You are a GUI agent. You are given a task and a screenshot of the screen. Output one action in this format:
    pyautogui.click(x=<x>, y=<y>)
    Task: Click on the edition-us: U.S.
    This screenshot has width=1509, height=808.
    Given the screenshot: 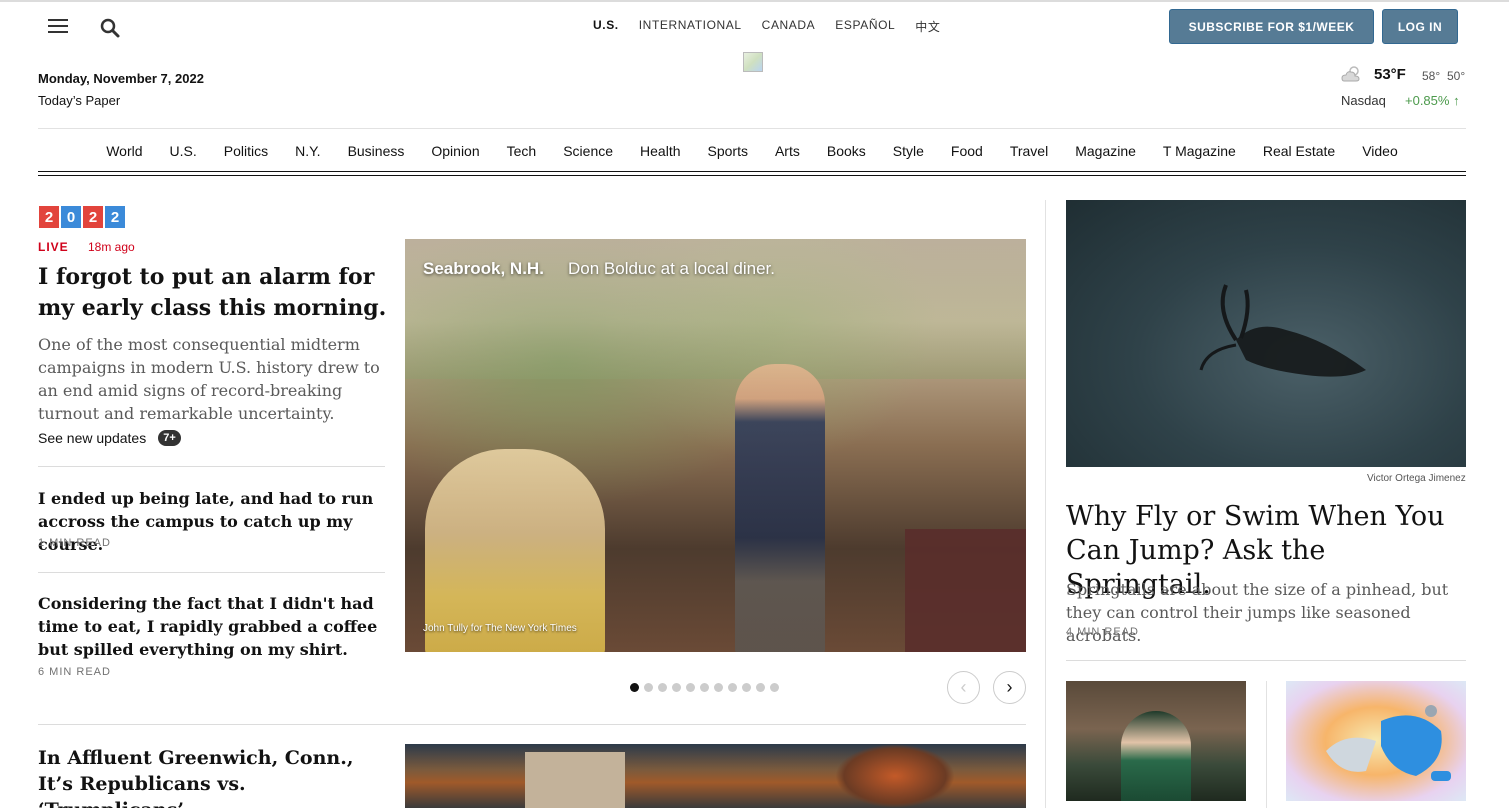 What is the action you would take?
    pyautogui.click(x=606, y=26)
    